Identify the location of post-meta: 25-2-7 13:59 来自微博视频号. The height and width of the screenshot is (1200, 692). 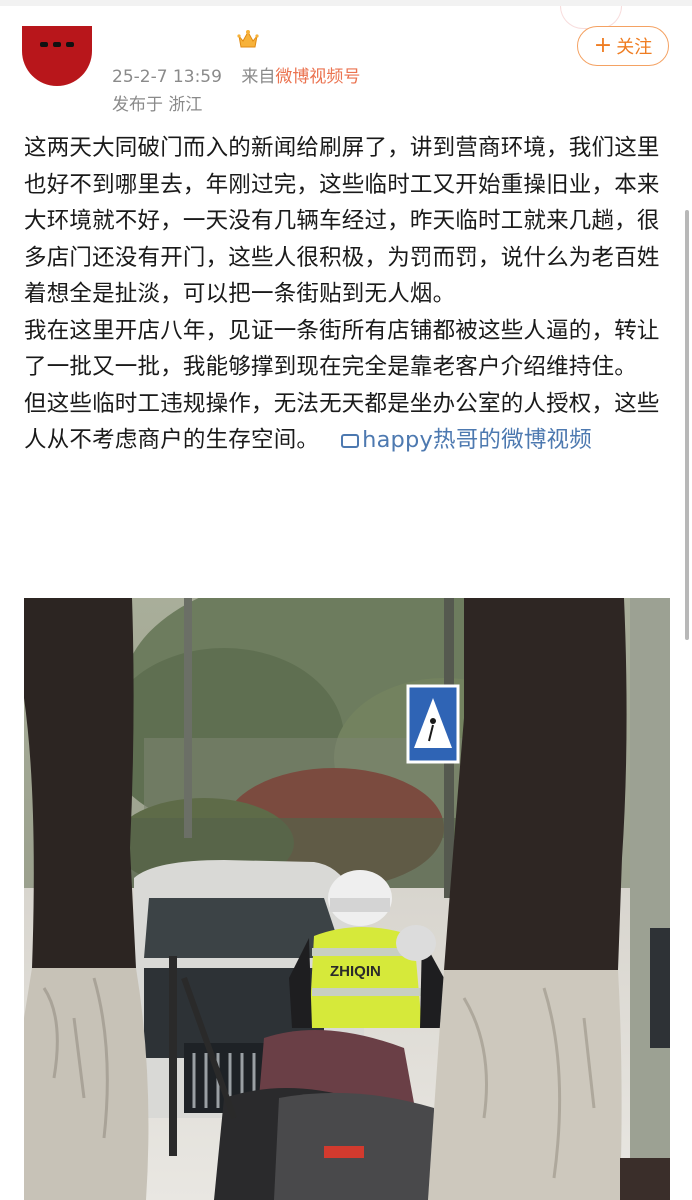
(236, 74).